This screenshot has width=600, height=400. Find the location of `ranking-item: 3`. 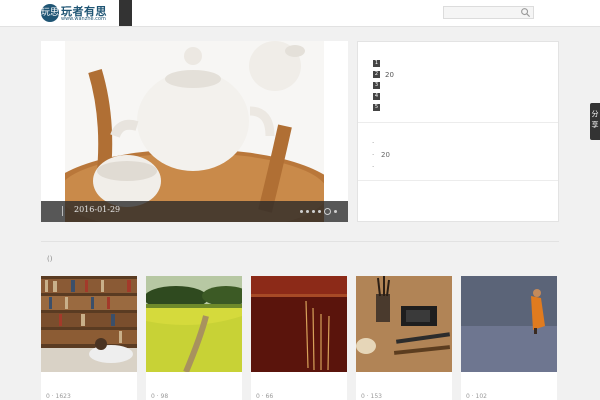

ranking-item: 3 is located at coordinates (383, 85).